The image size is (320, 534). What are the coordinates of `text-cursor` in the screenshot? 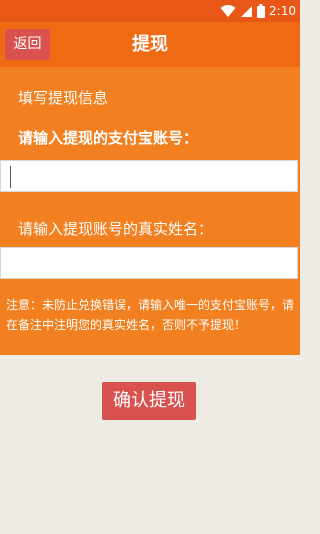 It's located at (10, 177).